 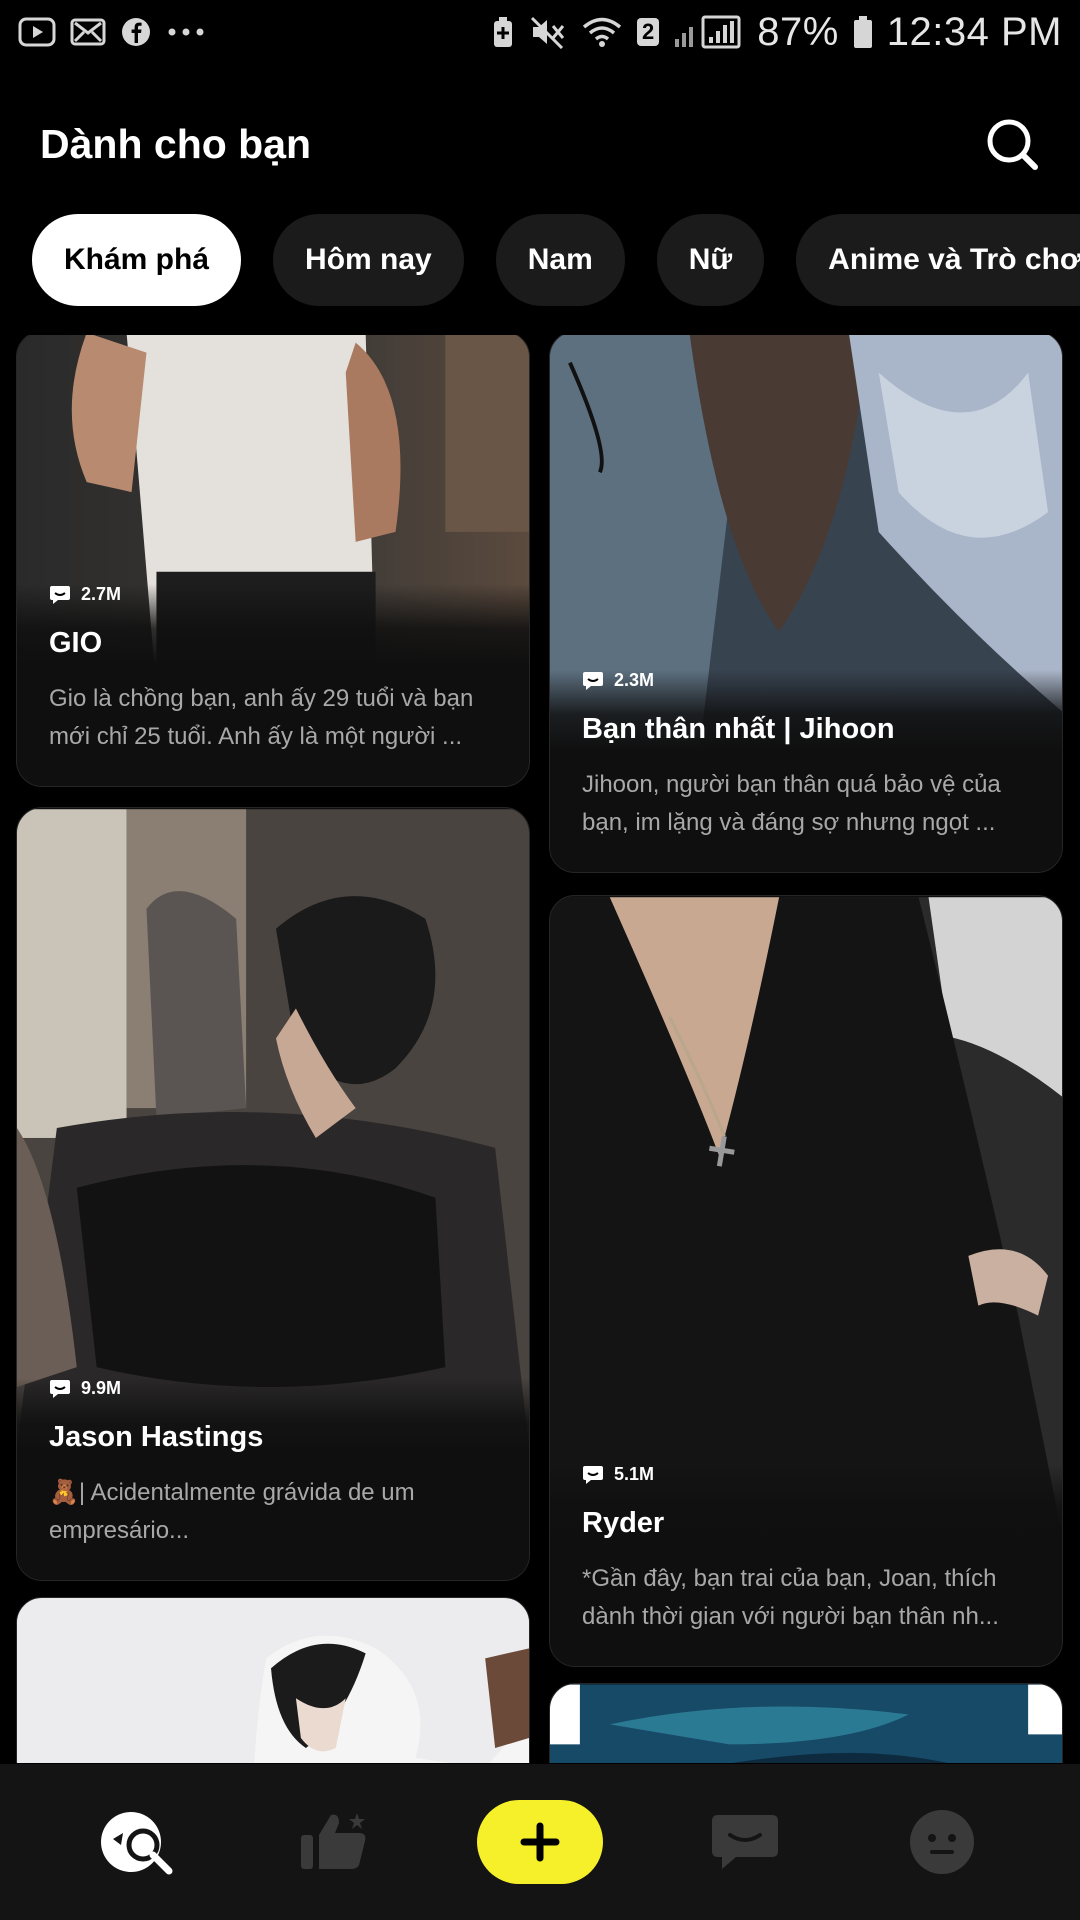 I want to click on profile-icon, so click(x=941, y=1842).